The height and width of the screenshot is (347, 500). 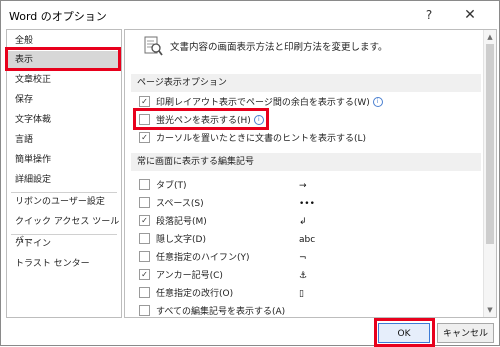 I want to click on option-optional-hyphens: 任意指定のハイフン(Y) ¬, so click(x=223, y=258).